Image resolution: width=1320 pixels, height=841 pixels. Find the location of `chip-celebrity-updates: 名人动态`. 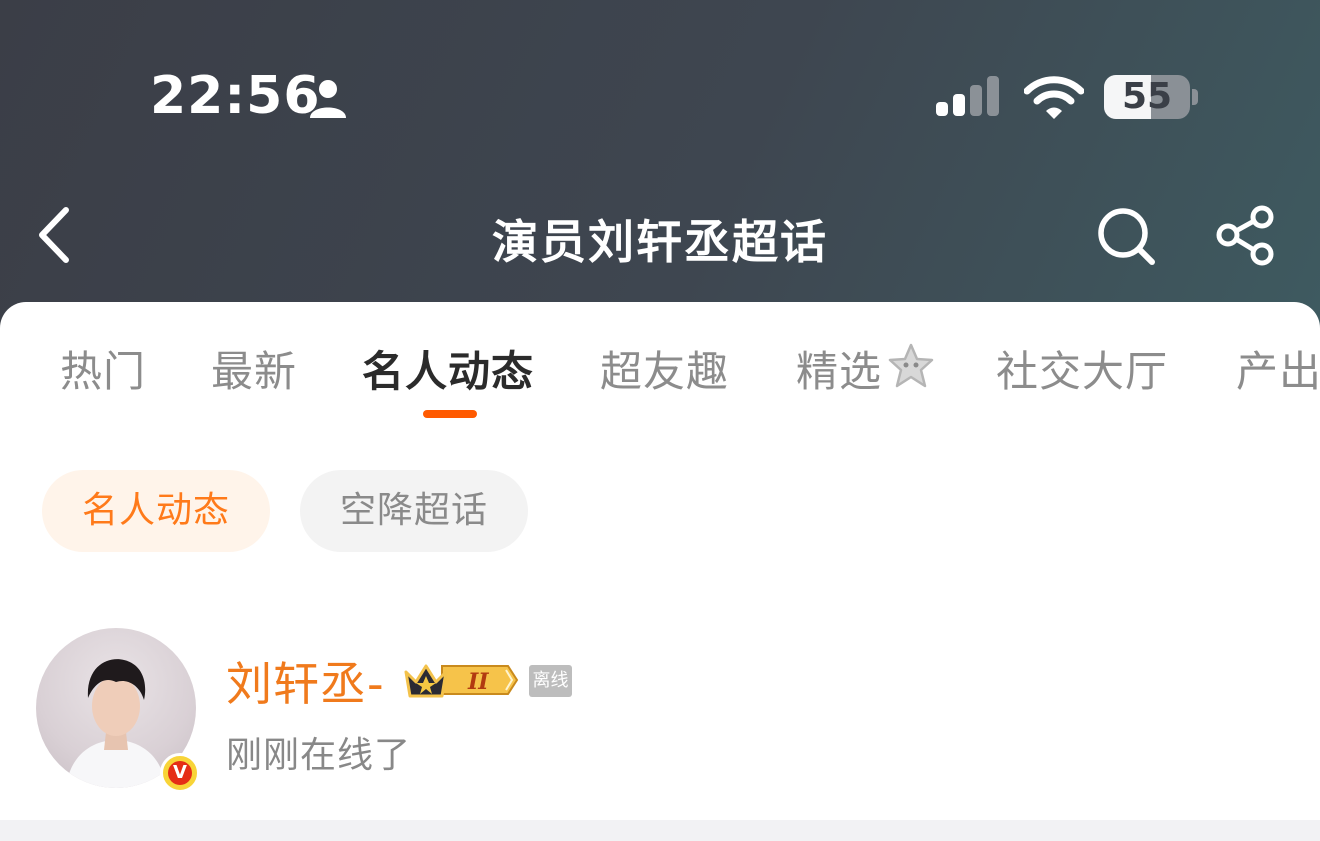

chip-celebrity-updates: 名人动态 is located at coordinates (156, 511).